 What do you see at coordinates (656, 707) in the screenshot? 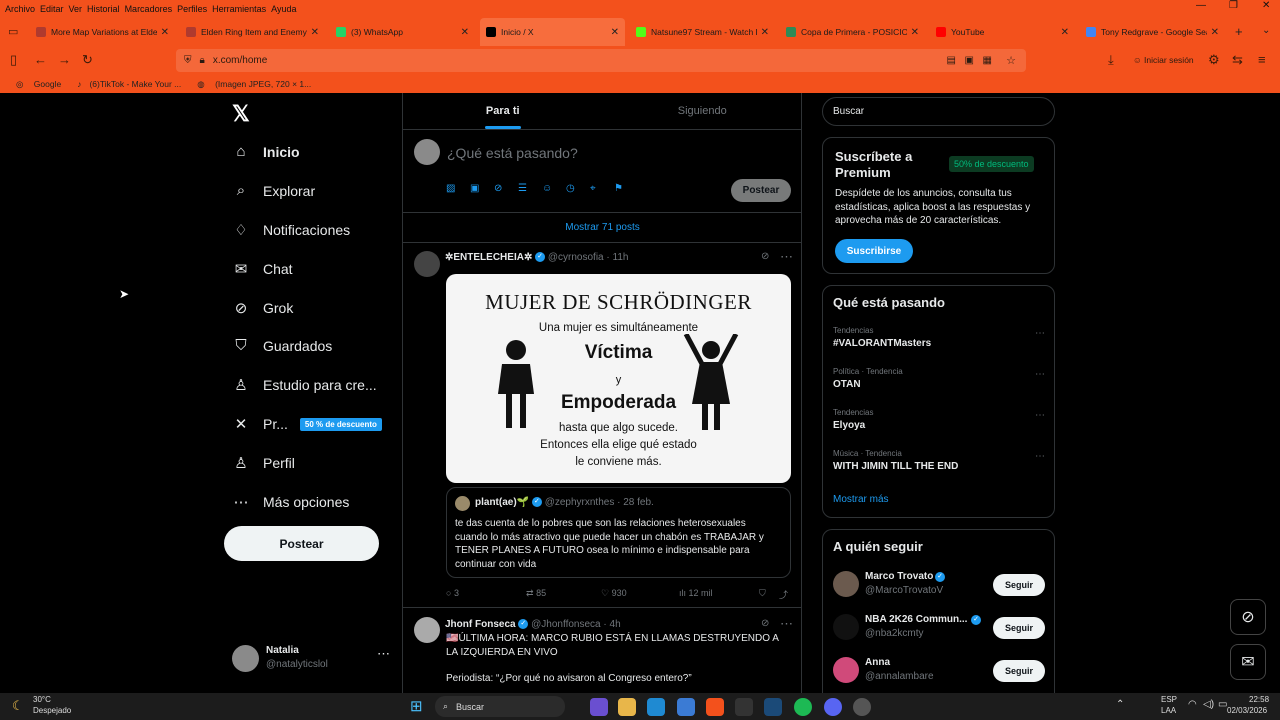
I see `edge-icon` at bounding box center [656, 707].